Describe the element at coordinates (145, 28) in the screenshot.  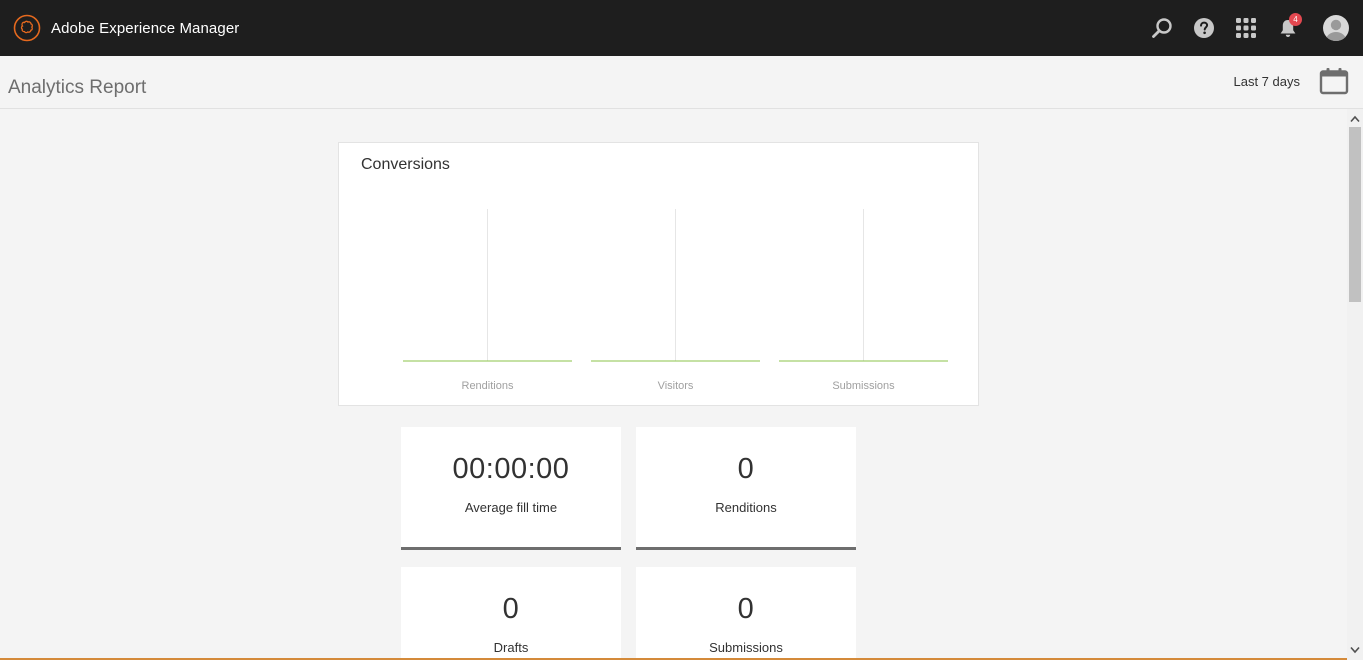
I see `app-name: Adobe Experience Manager` at that location.